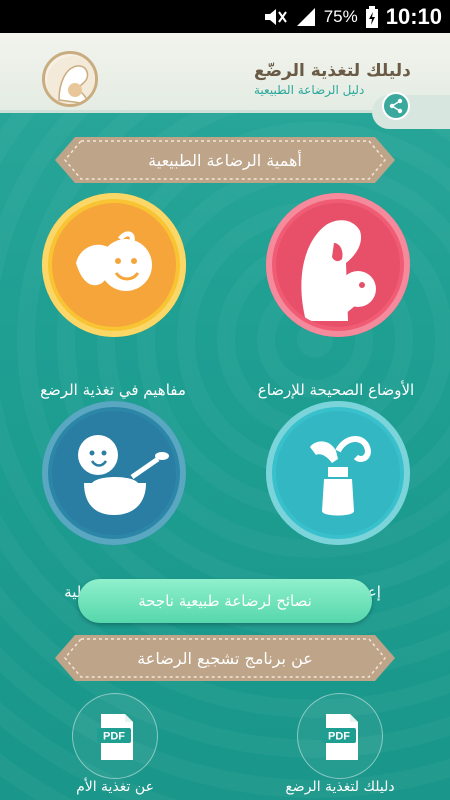 Image resolution: width=450 pixels, height=800 pixels. Describe the element at coordinates (305, 17) in the screenshot. I see `signal-icon` at that location.